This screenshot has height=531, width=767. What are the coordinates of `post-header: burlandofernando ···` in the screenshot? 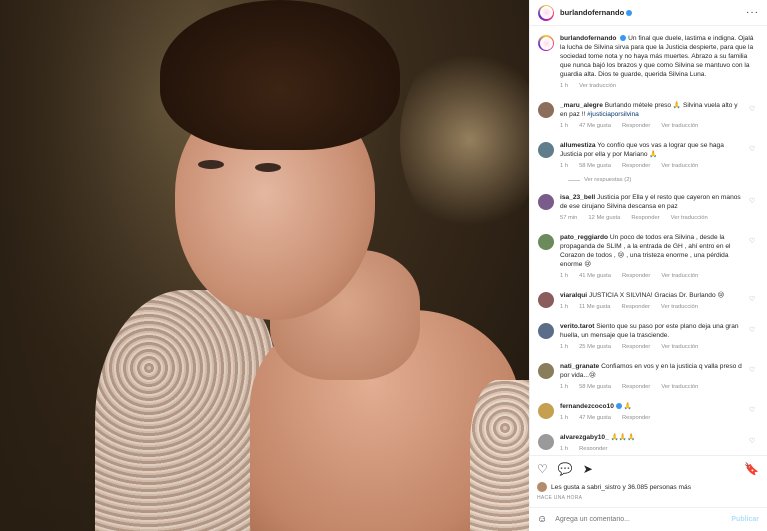 It's located at (648, 13).